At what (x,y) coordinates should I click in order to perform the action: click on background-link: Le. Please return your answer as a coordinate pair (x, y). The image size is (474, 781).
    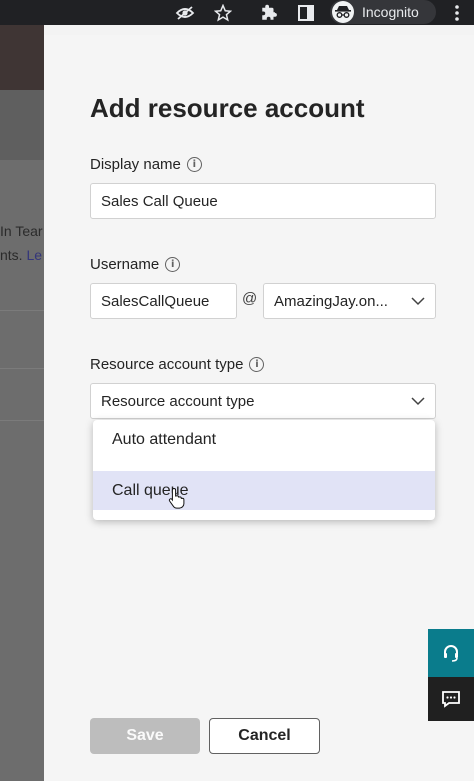
    Looking at the image, I should click on (34, 255).